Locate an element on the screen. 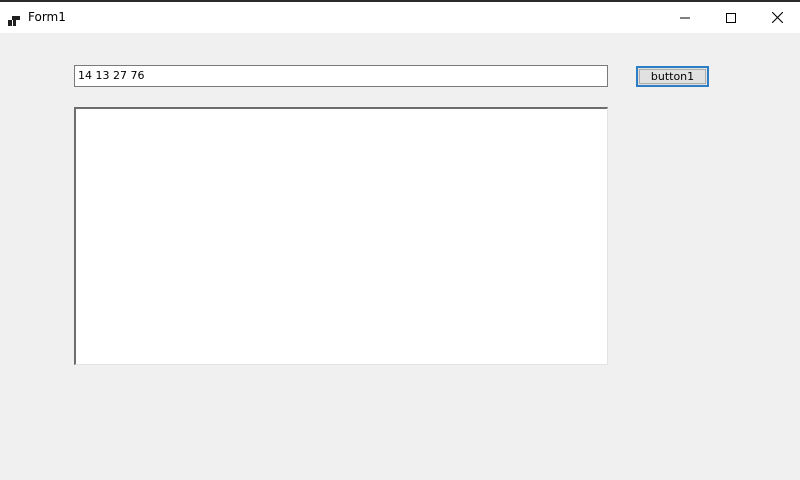 Image resolution: width=800 pixels, height=480 pixels. maximize-button is located at coordinates (731, 17).